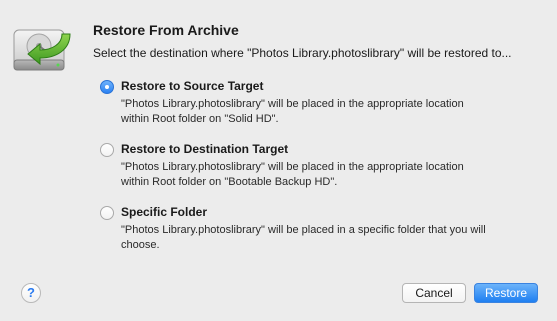 The image size is (557, 321). Describe the element at coordinates (166, 30) in the screenshot. I see `dialog-title: Restore From Archive` at that location.